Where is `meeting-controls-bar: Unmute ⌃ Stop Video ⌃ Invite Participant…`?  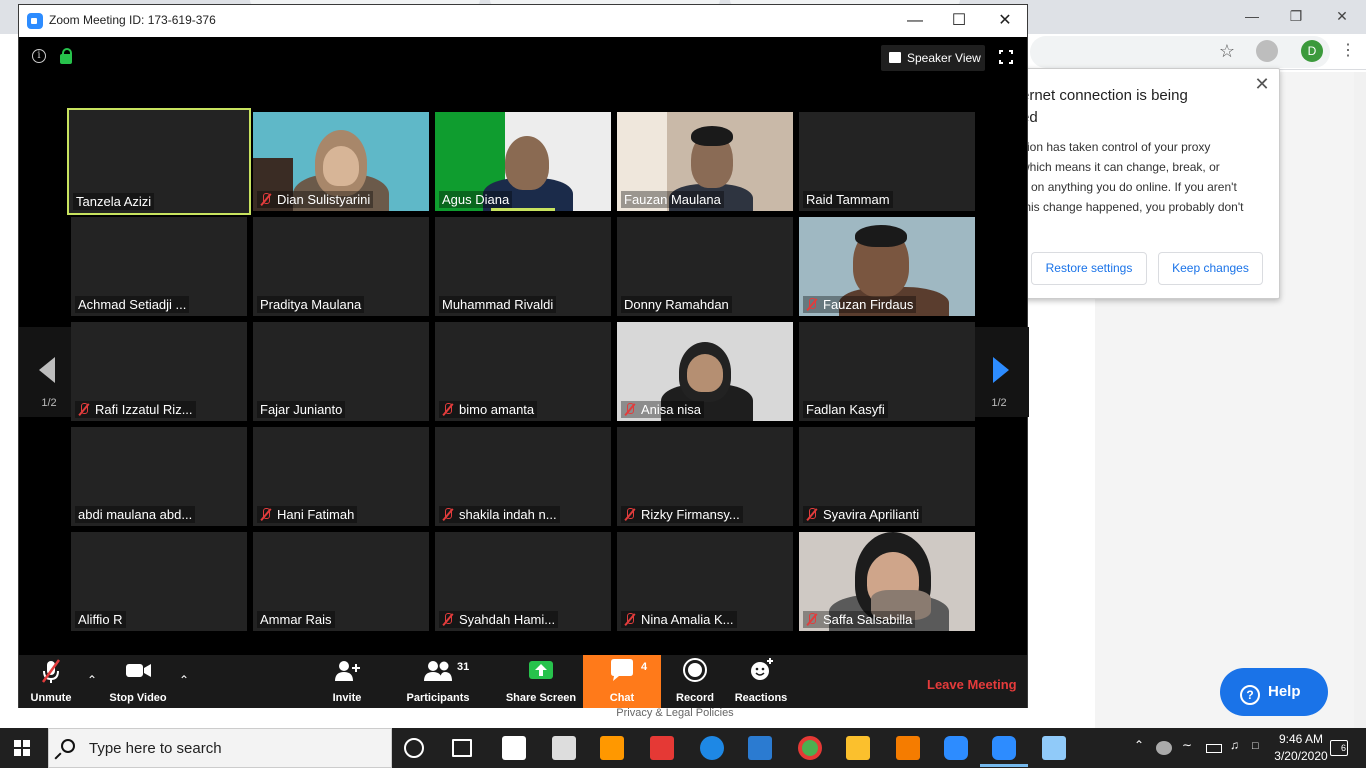 meeting-controls-bar: Unmute ⌃ Stop Video ⌃ Invite Participant… is located at coordinates (523, 681).